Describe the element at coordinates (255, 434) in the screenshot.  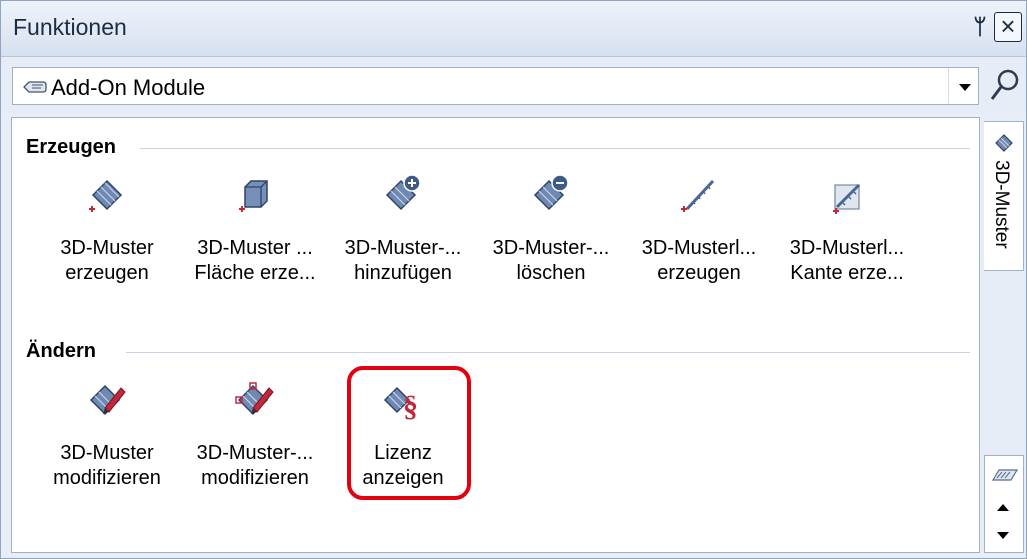
I see `tool-3d-musterpunkt-modifizieren: 3D-Muster-... modifizieren` at that location.